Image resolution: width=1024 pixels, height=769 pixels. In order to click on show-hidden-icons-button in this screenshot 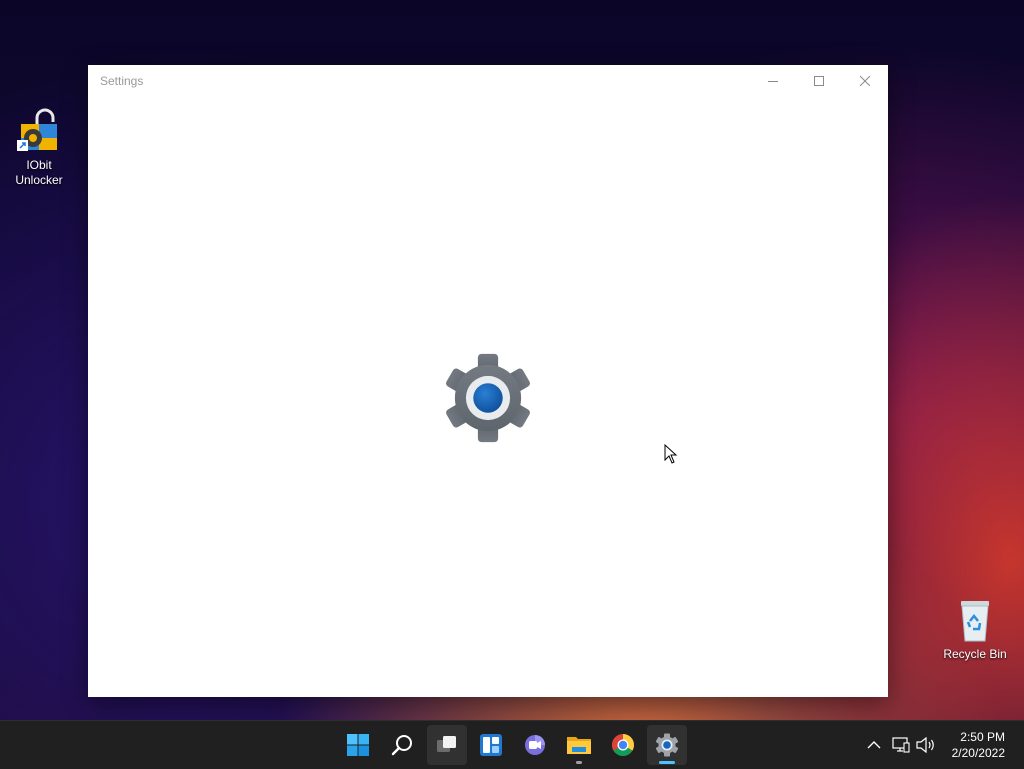, I will do `click(874, 745)`.